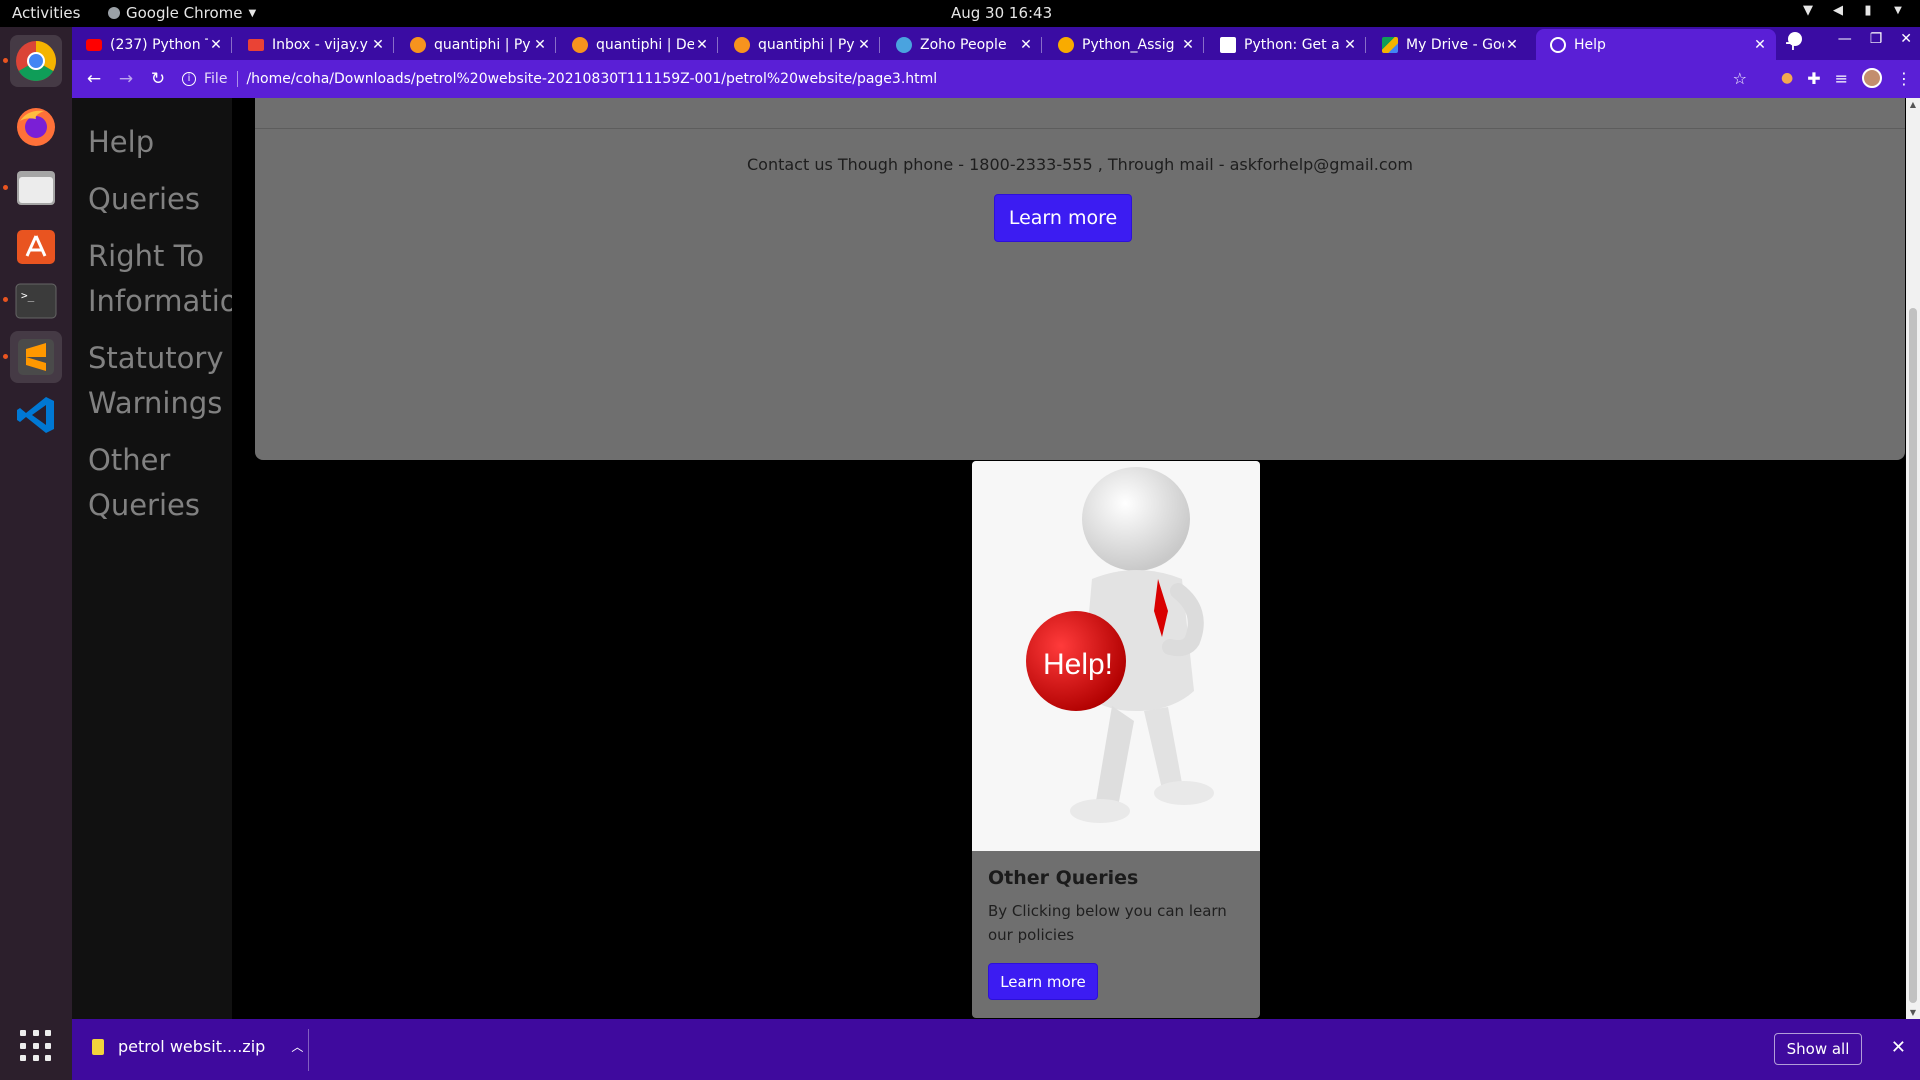 Image resolution: width=1920 pixels, height=1080 pixels. Describe the element at coordinates (152, 142) in the screenshot. I see `nav-link-help: Help` at that location.